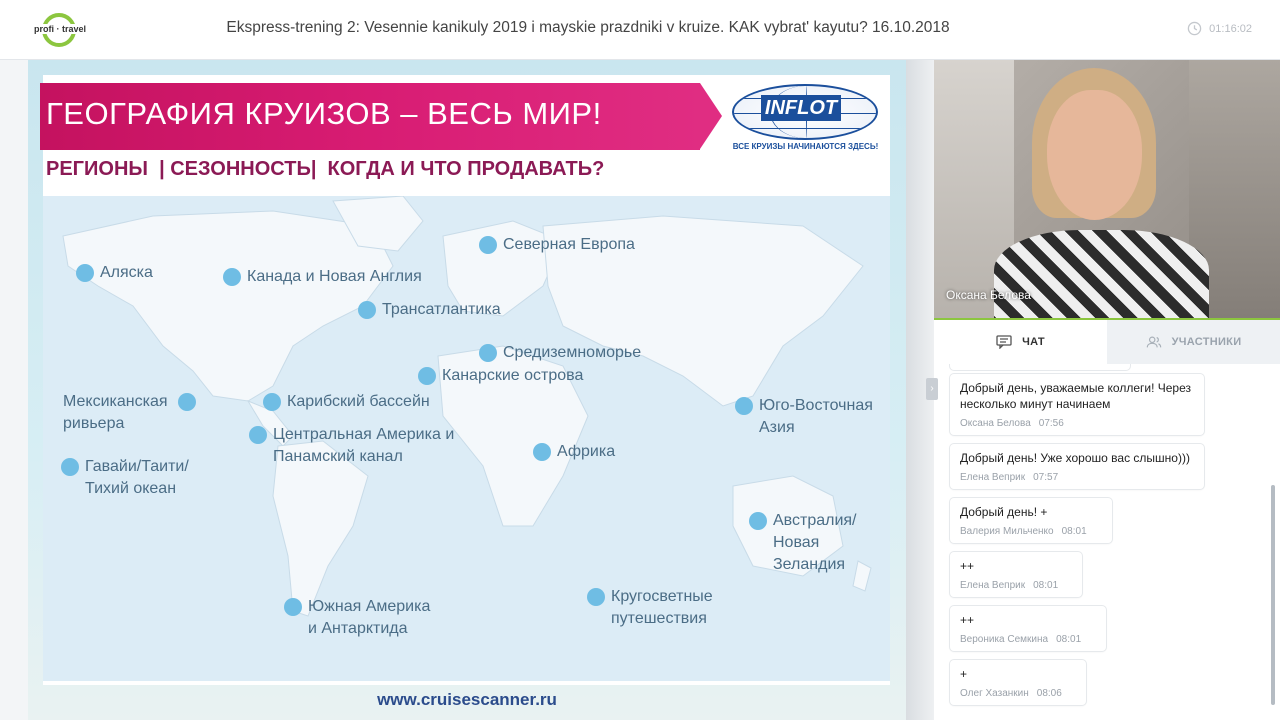 This screenshot has width=1280, height=720. I want to click on tab-participants: УЧАСТНИКИ, so click(1193, 342).